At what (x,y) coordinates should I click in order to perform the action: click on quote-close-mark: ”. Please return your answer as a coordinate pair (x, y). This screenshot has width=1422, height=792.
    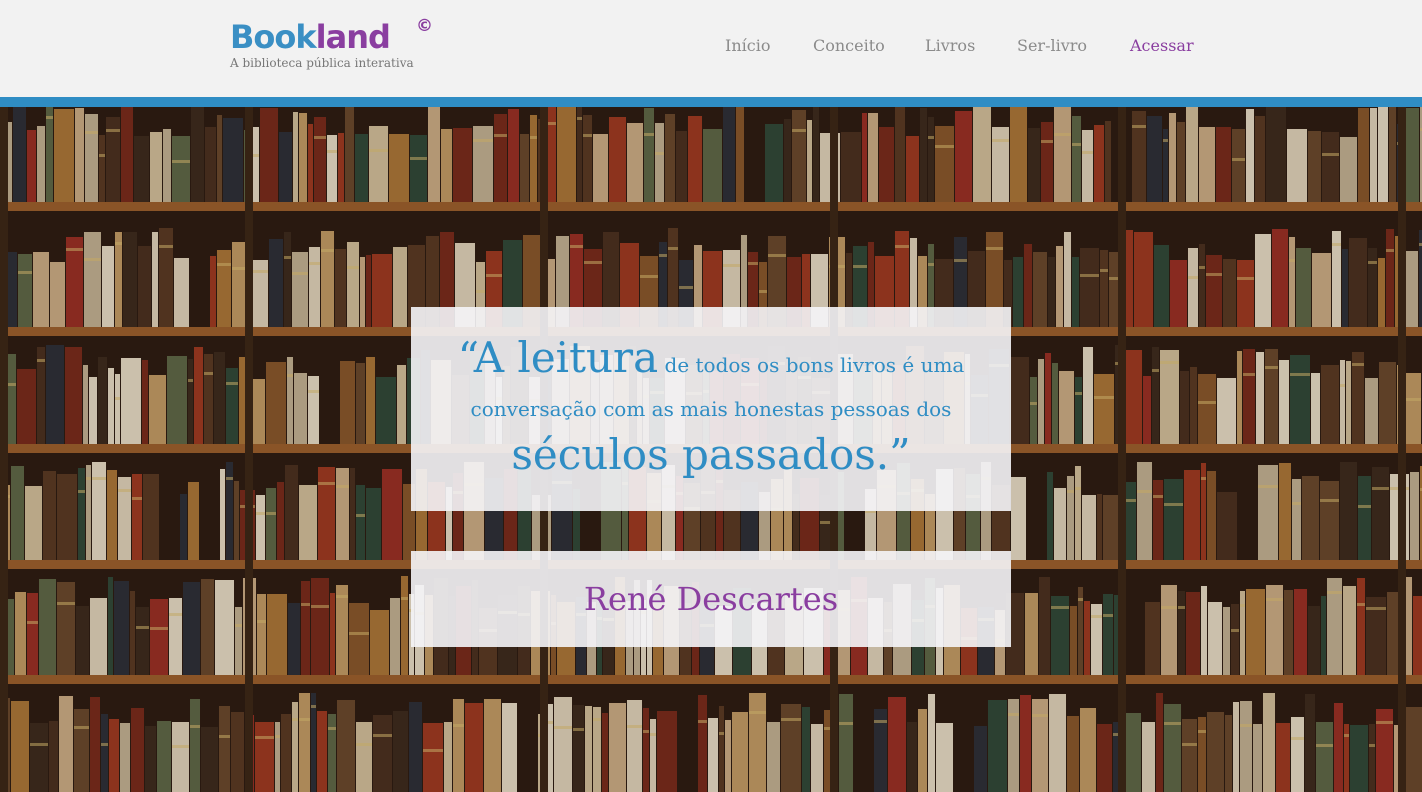
    Looking at the image, I should click on (900, 454).